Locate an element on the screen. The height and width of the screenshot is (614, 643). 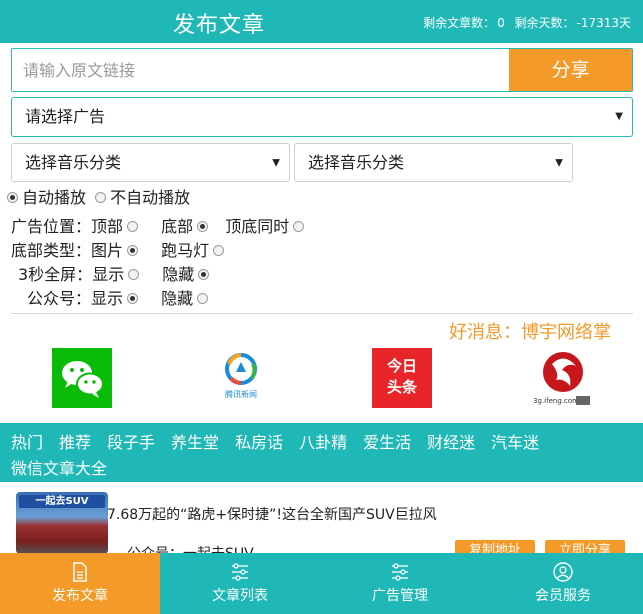
ad-position-top: 顶部 is located at coordinates (116, 225).